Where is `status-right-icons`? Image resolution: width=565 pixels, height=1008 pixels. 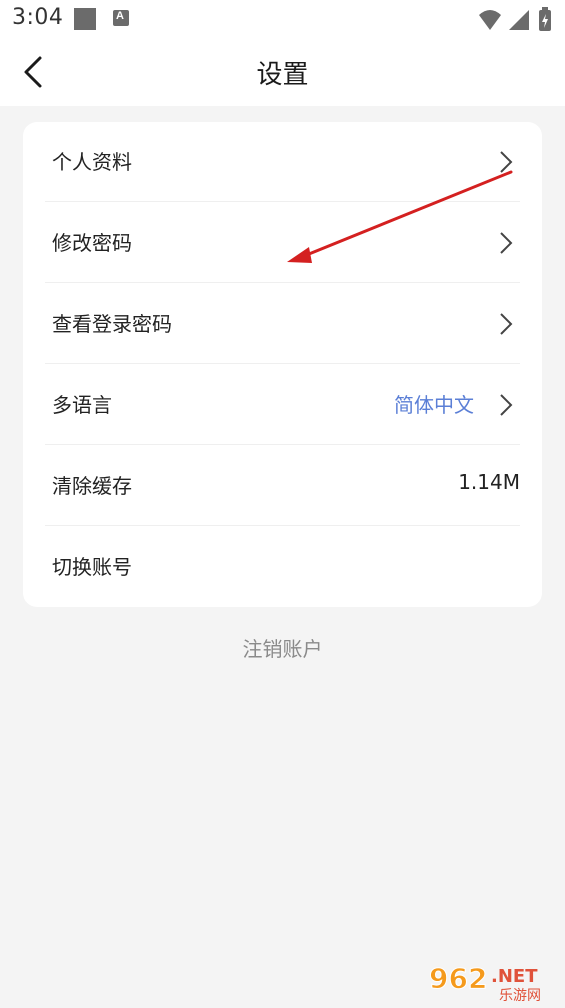 status-right-icons is located at coordinates (515, 19).